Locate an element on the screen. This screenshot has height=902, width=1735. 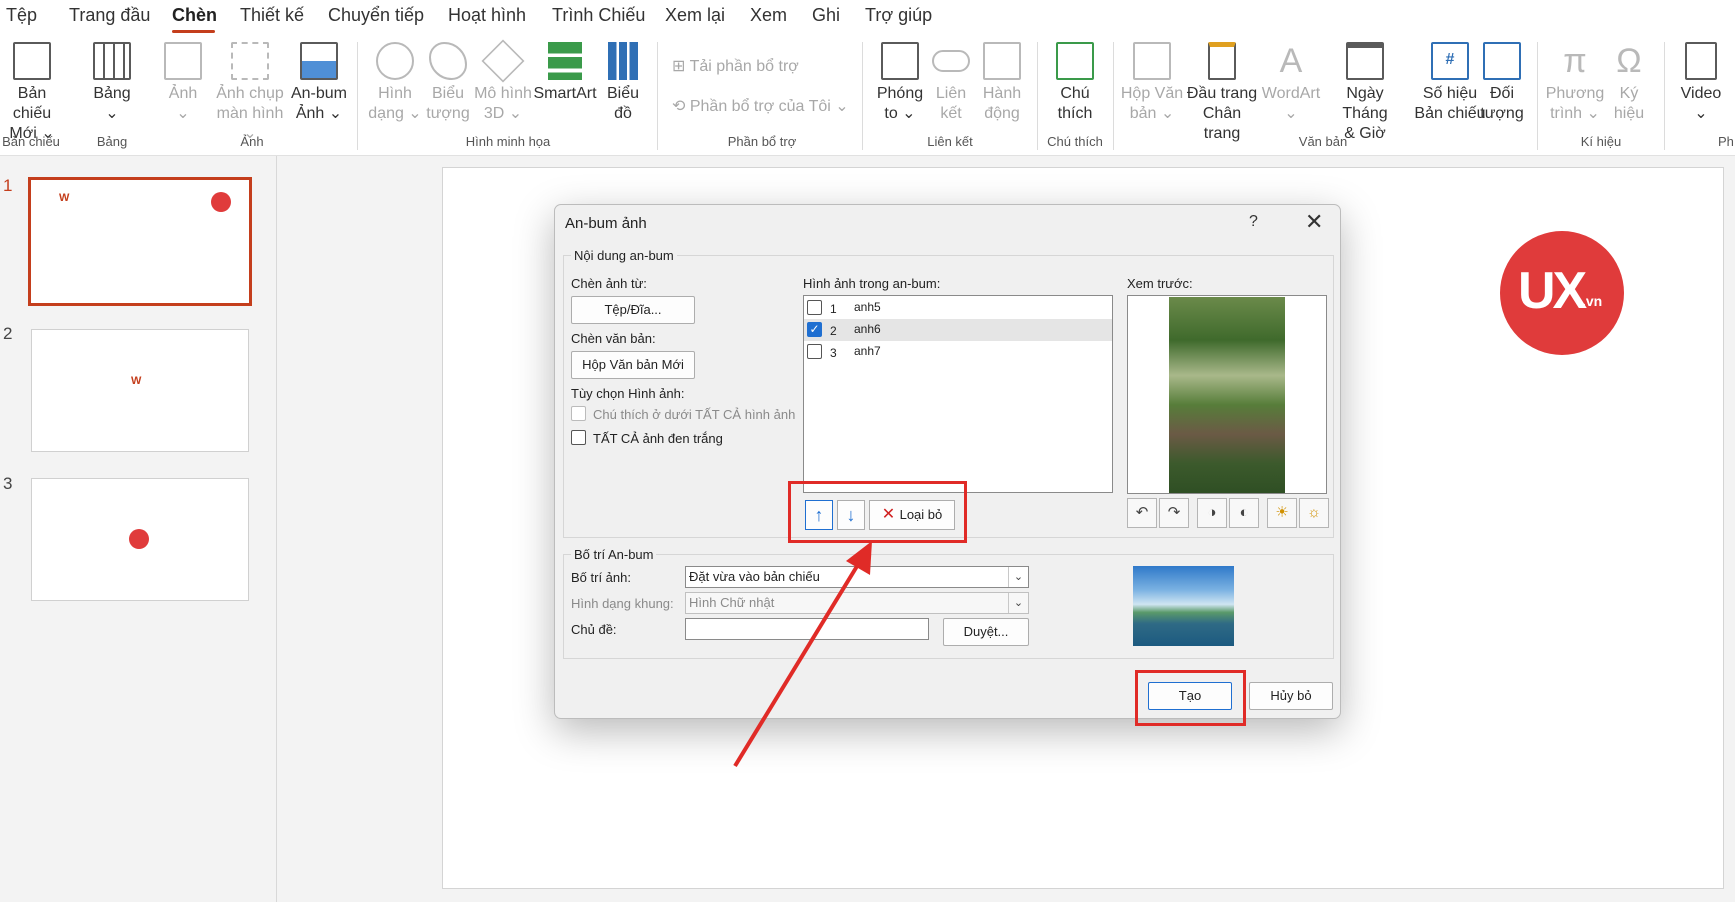
arrow-head is located at coordinates (859, 558).